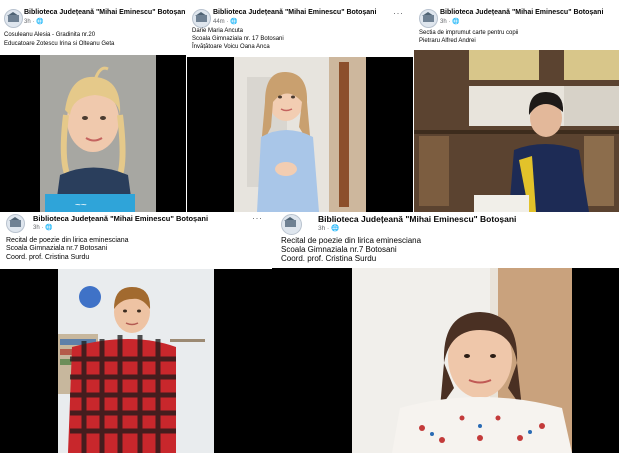  I want to click on post-time-label: 44m, so click(219, 22).